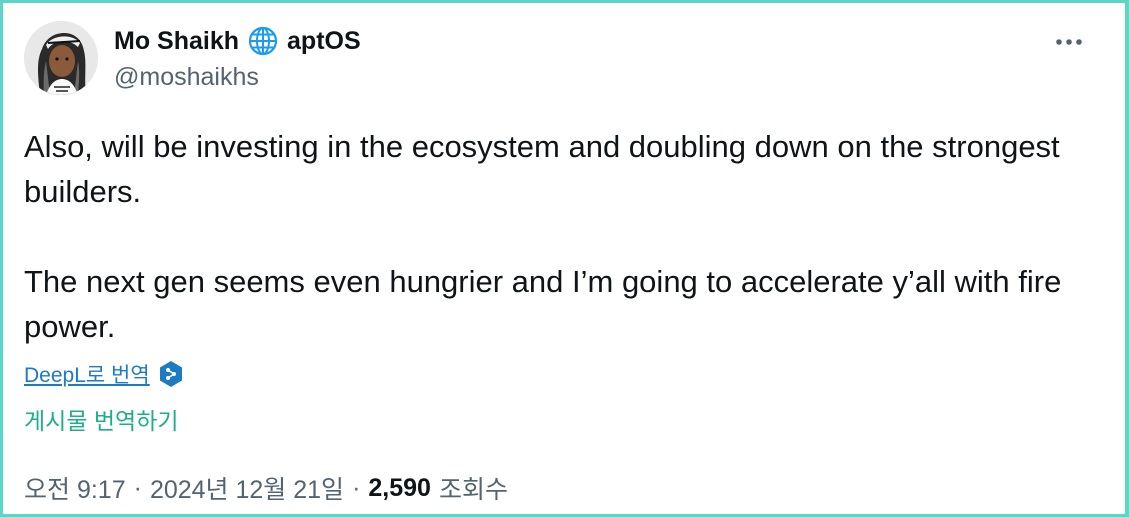 The height and width of the screenshot is (517, 1129). What do you see at coordinates (324, 41) in the screenshot?
I see `affiliation-label: aptOS` at bounding box center [324, 41].